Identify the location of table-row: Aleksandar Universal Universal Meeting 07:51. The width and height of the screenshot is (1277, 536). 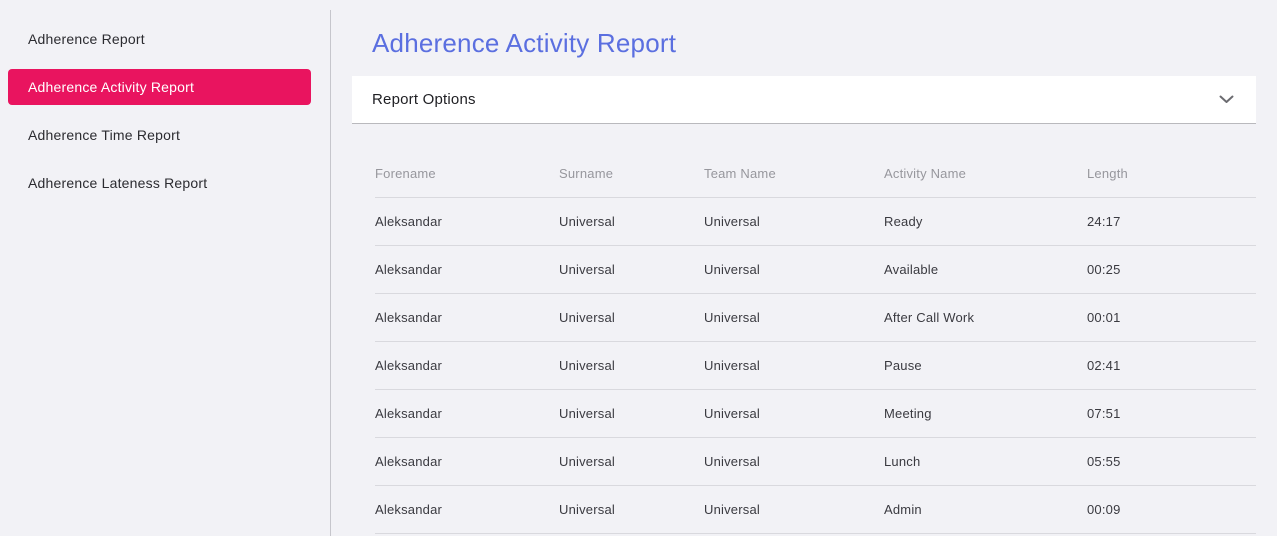
(815, 414).